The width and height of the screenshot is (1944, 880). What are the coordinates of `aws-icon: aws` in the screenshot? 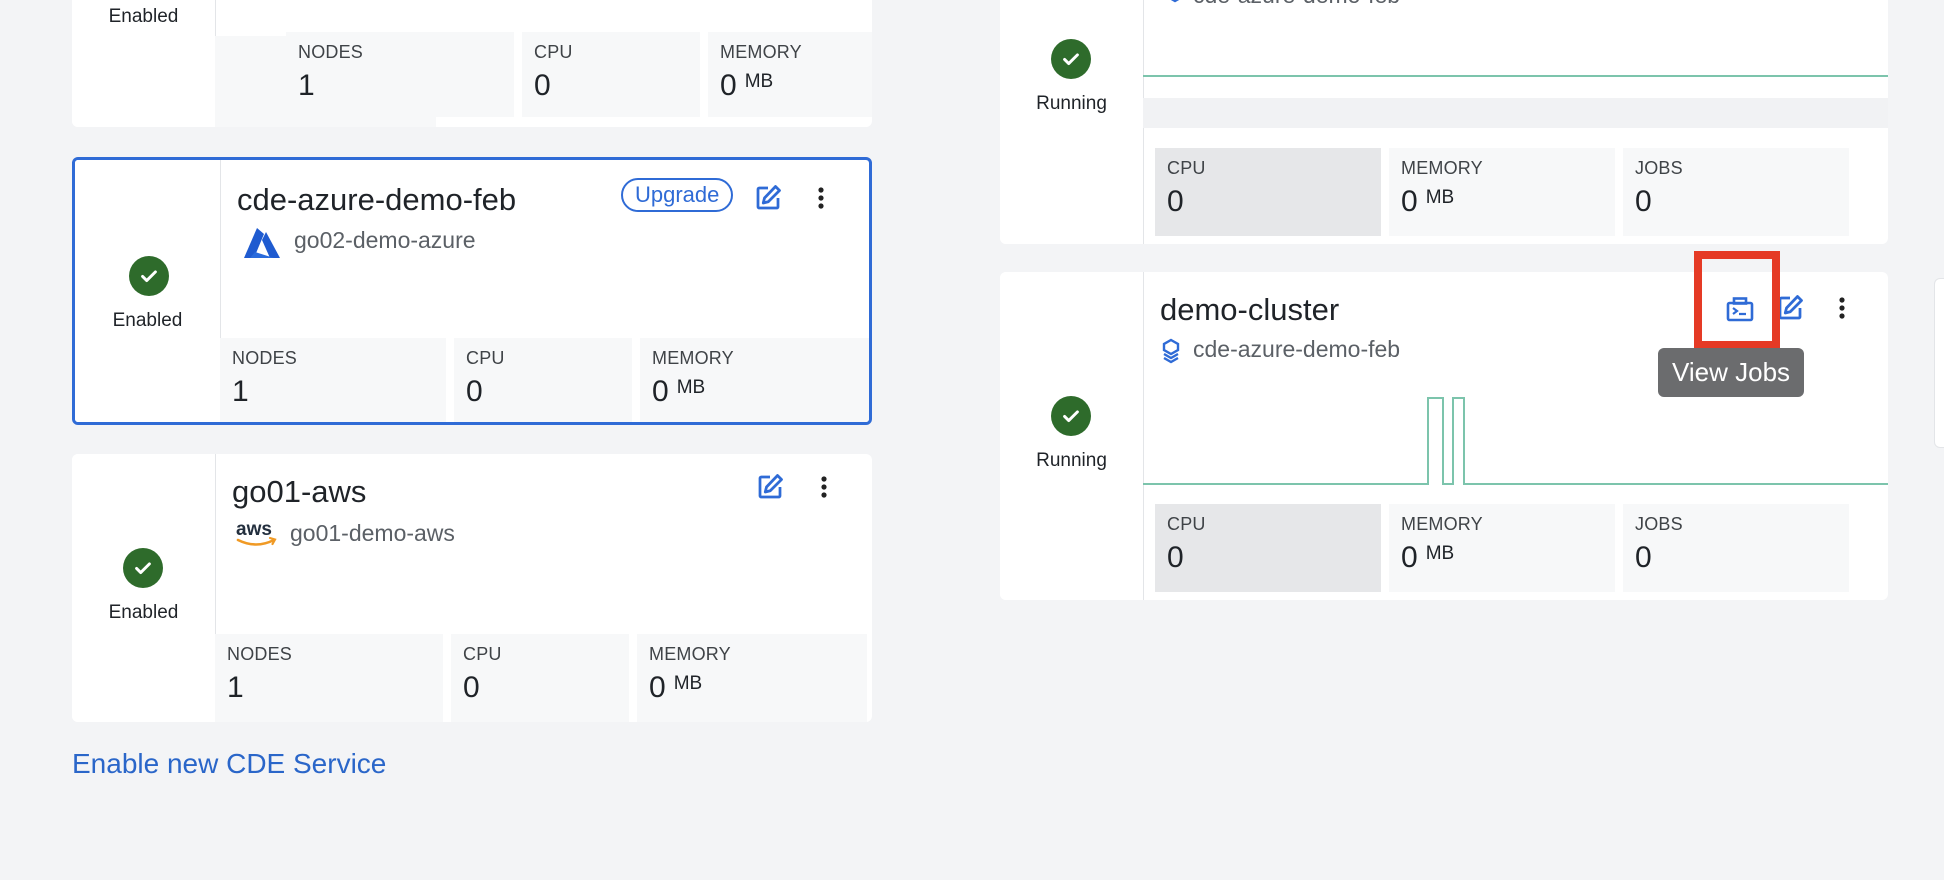 It's located at (257, 534).